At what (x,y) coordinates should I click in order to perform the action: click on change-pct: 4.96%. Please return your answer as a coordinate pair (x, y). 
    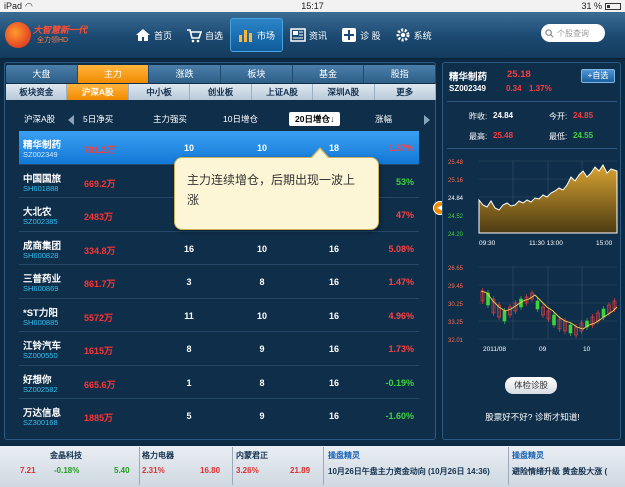
    Looking at the image, I should click on (401, 315).